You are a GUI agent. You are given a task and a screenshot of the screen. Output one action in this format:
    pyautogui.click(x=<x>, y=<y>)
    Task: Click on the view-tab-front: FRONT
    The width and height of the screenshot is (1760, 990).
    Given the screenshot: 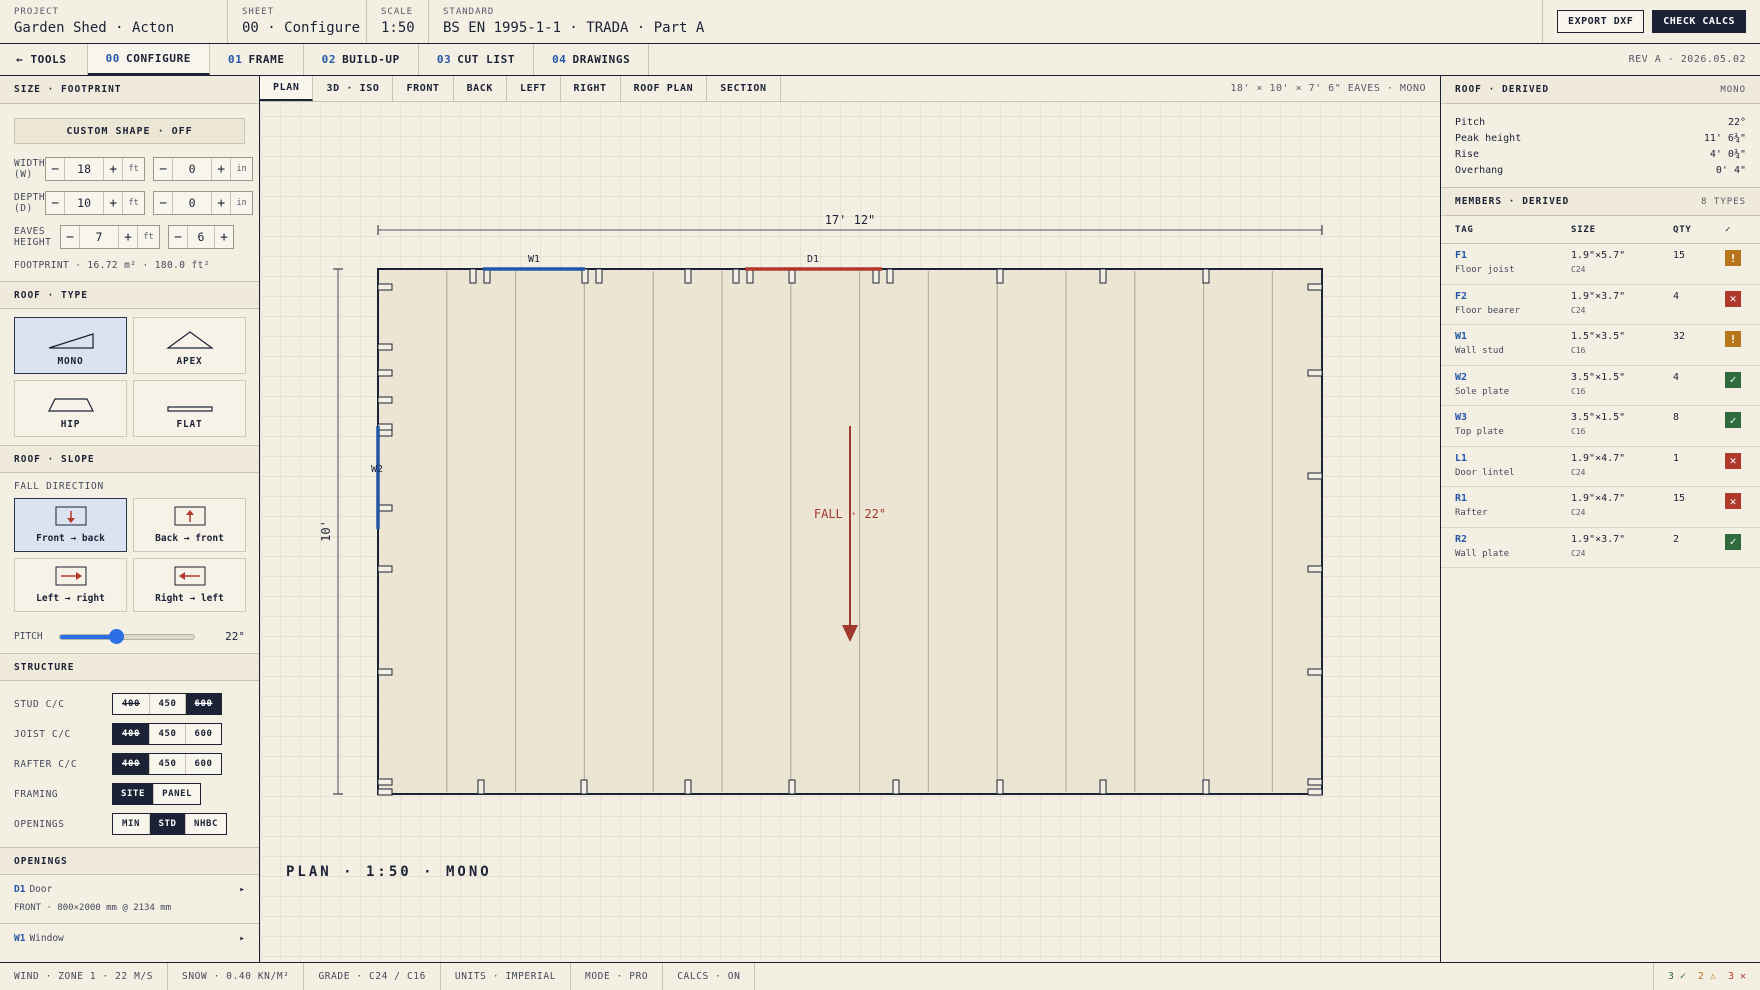 What is the action you would take?
    pyautogui.click(x=423, y=88)
    